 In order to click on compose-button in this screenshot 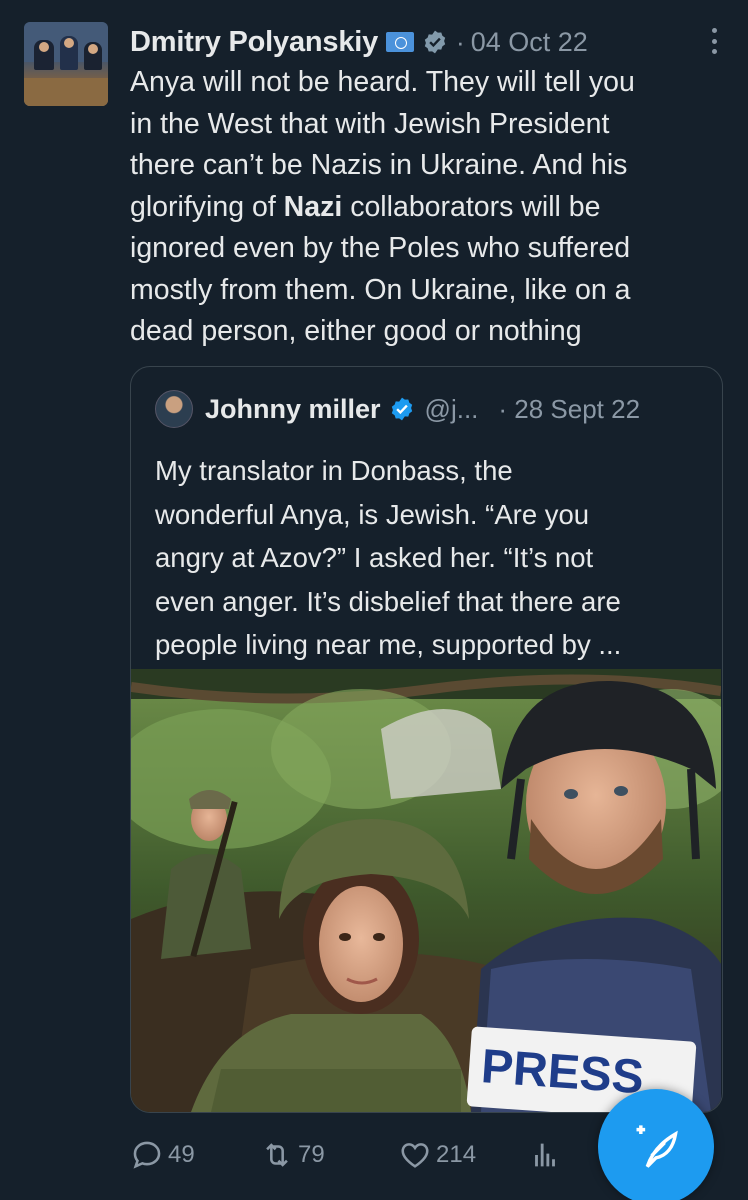, I will do `click(656, 1144)`.